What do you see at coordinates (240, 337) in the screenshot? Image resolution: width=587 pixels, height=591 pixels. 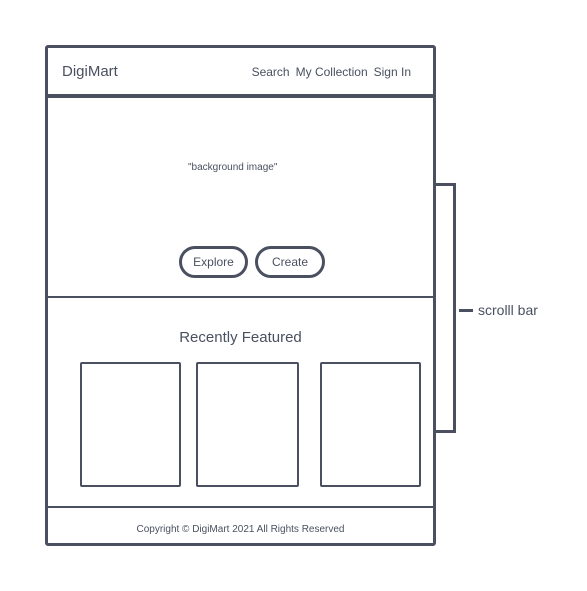 I see `featured-title: Recently Featured` at bounding box center [240, 337].